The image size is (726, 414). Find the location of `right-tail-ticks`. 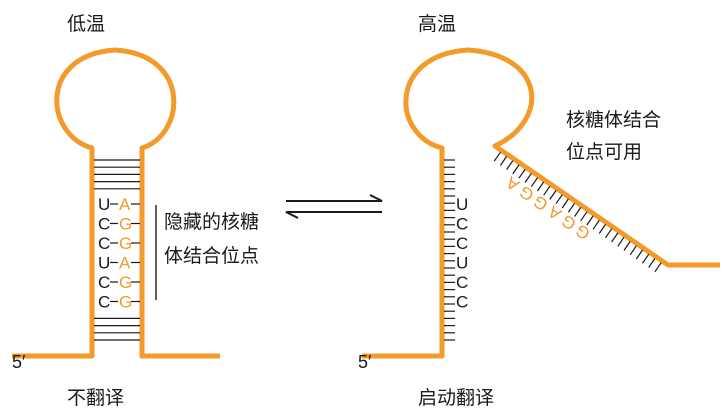

right-tail-ticks is located at coordinates (577, 212).